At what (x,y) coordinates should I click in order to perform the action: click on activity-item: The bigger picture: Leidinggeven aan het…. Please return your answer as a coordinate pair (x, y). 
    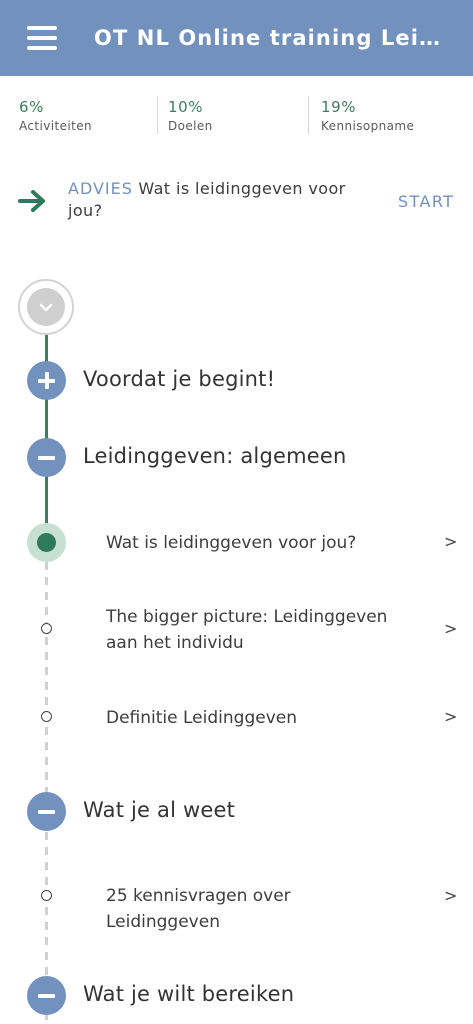
    Looking at the image, I should click on (256, 630).